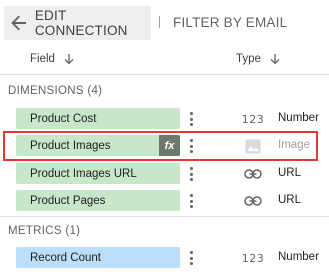 This screenshot has width=329, height=280. Describe the element at coordinates (42, 59) in the screenshot. I see `field-header-label: Field` at that location.